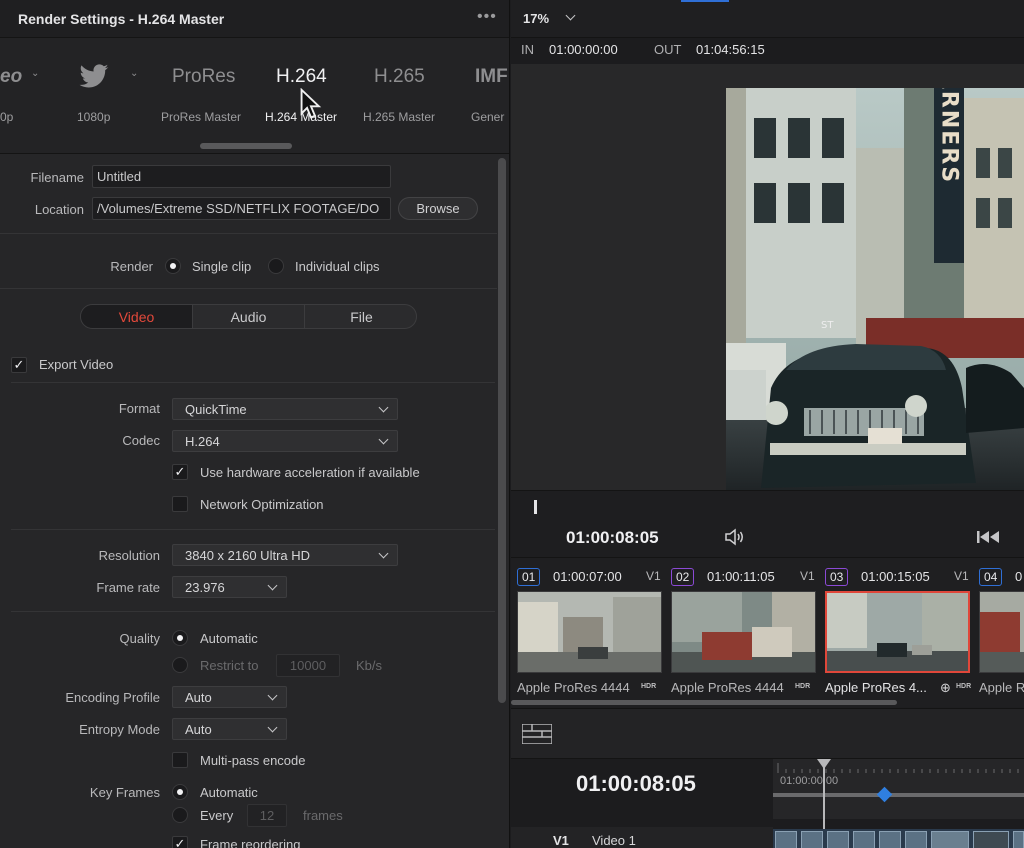 This screenshot has height=848, width=1024. Describe the element at coordinates (369, 665) in the screenshot. I see `bitrate-unit: Kb/s` at that location.